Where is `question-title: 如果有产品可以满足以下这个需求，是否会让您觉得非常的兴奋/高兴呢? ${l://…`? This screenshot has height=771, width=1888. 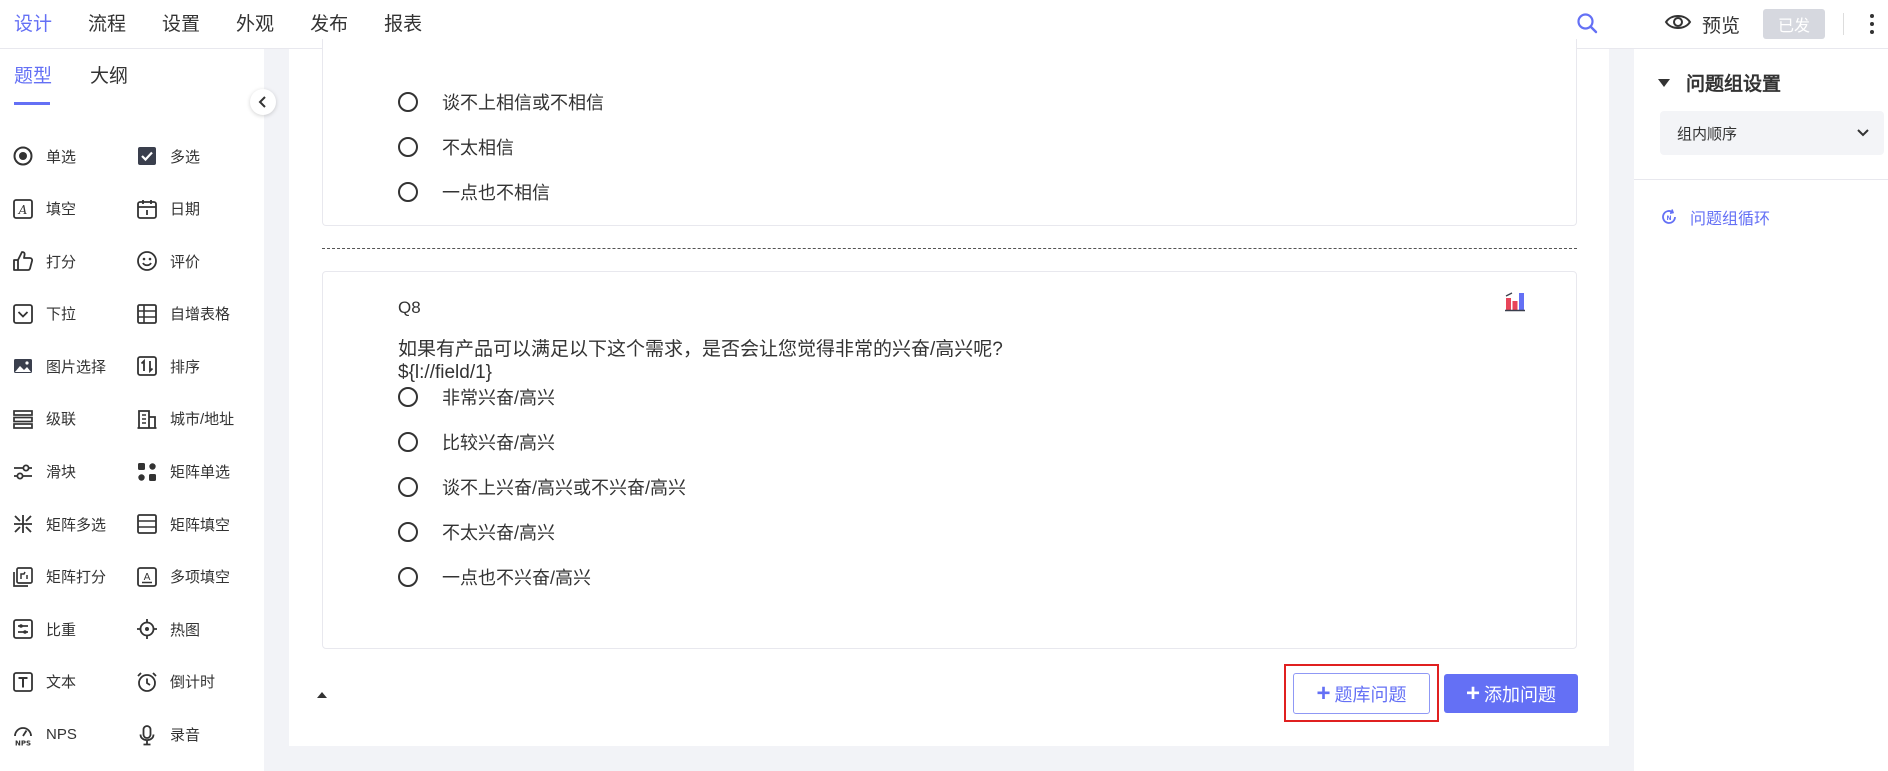 question-title: 如果有产品可以满足以下这个需求，是否会让您觉得非常的兴奋/高兴呢? ${l://… is located at coordinates (700, 361).